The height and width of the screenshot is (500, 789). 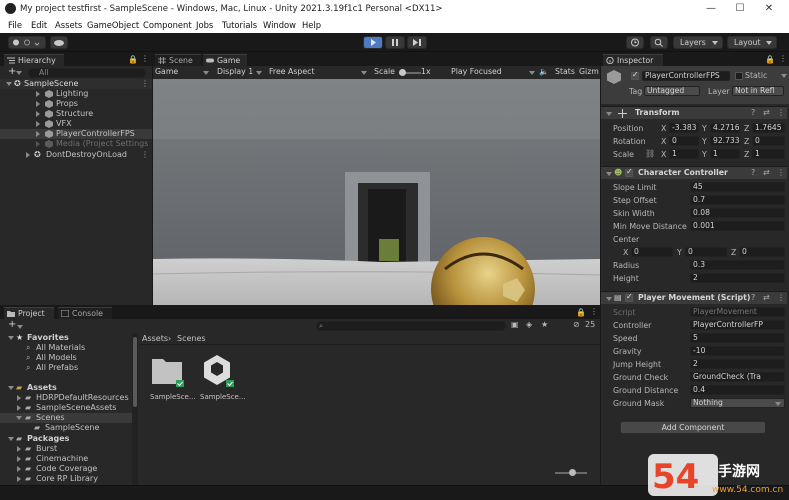 I want to click on hierarchy-item-playercontrollerfps: PlayerControllerFPS, so click(x=76, y=134).